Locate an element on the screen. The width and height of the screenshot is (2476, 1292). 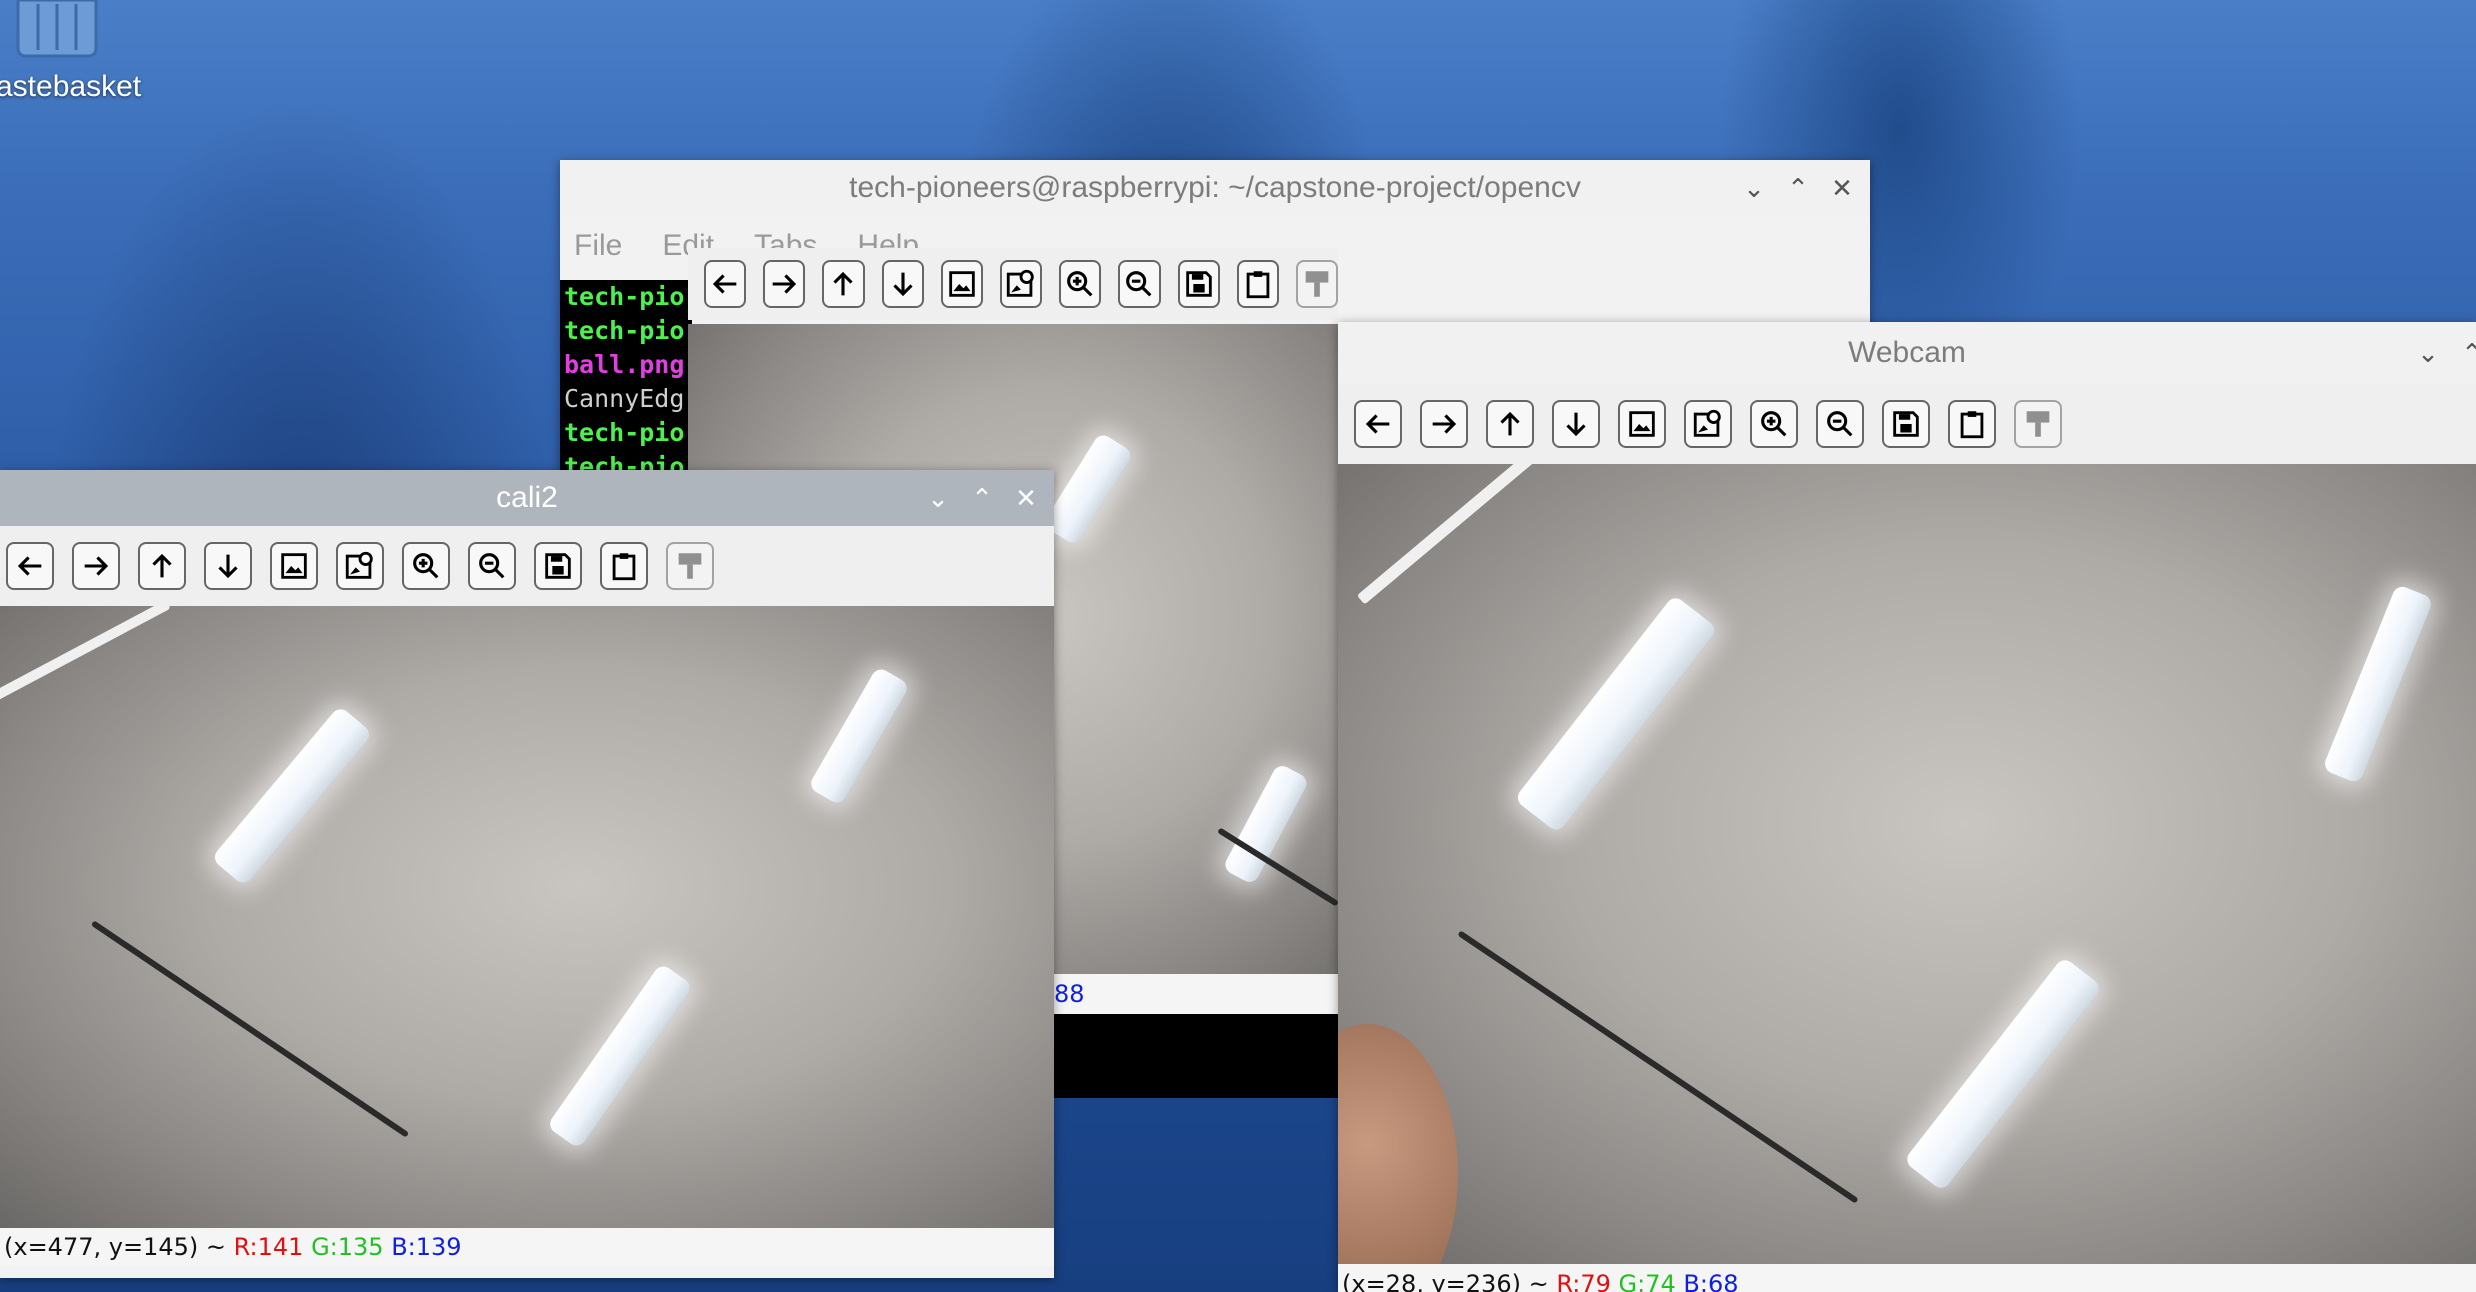
webcam-statusbar: (x=28, y=236) ~ R:79 G:74 B:68 is located at coordinates (1907, 1278).